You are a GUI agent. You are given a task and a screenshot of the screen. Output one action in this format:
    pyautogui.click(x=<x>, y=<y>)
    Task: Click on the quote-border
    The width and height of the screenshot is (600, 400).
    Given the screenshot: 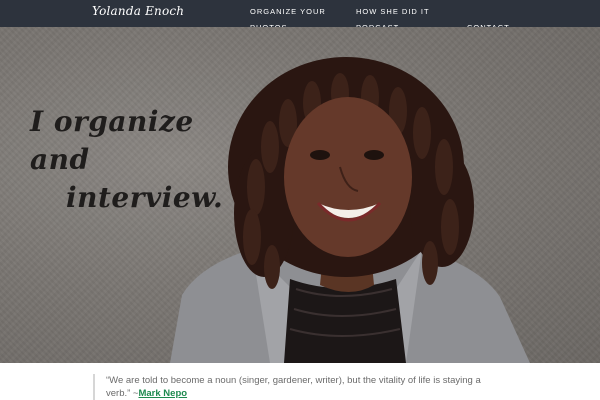 What is the action you would take?
    pyautogui.click(x=94, y=387)
    